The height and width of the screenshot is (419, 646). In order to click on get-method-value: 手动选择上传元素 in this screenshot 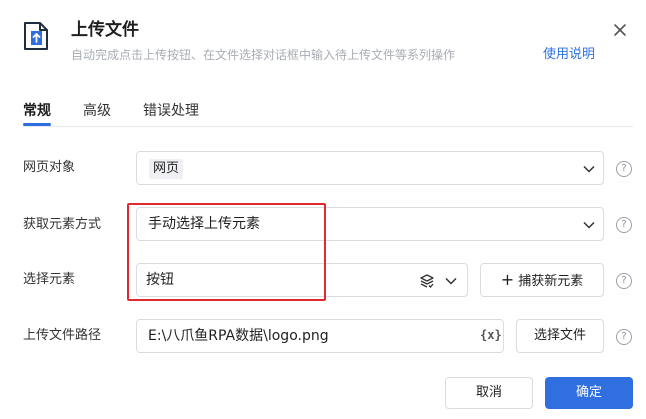, I will do `click(204, 224)`.